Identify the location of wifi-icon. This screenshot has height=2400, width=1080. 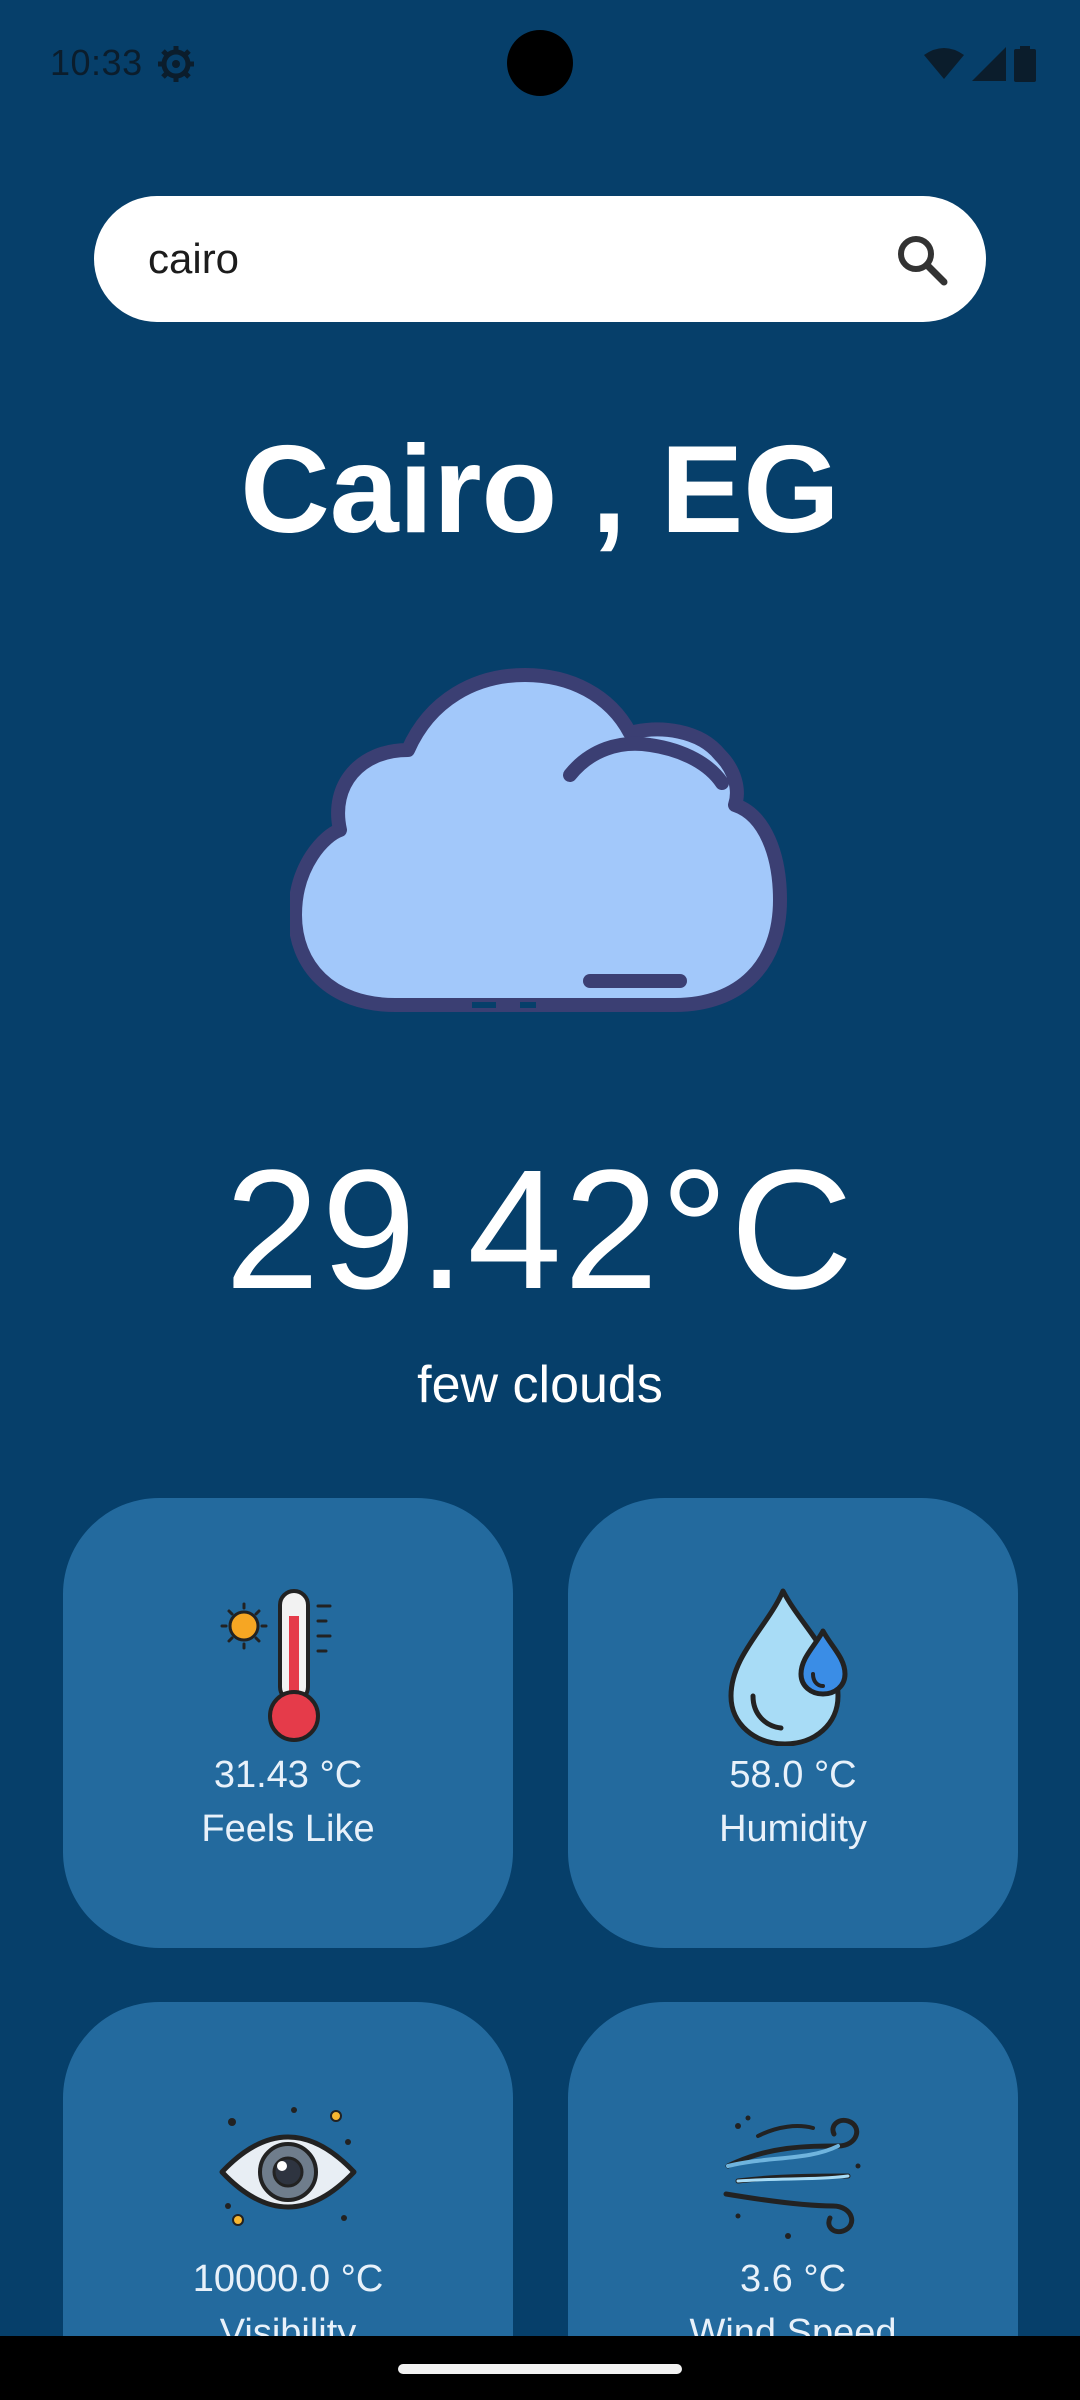
(944, 63).